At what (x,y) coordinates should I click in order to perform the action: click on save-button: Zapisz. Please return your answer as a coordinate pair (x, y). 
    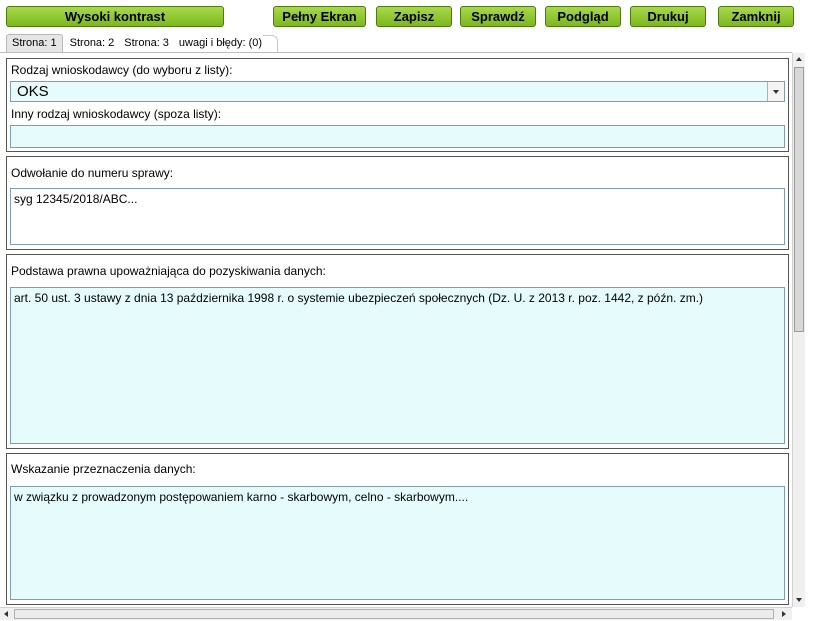
    Looking at the image, I should click on (414, 16).